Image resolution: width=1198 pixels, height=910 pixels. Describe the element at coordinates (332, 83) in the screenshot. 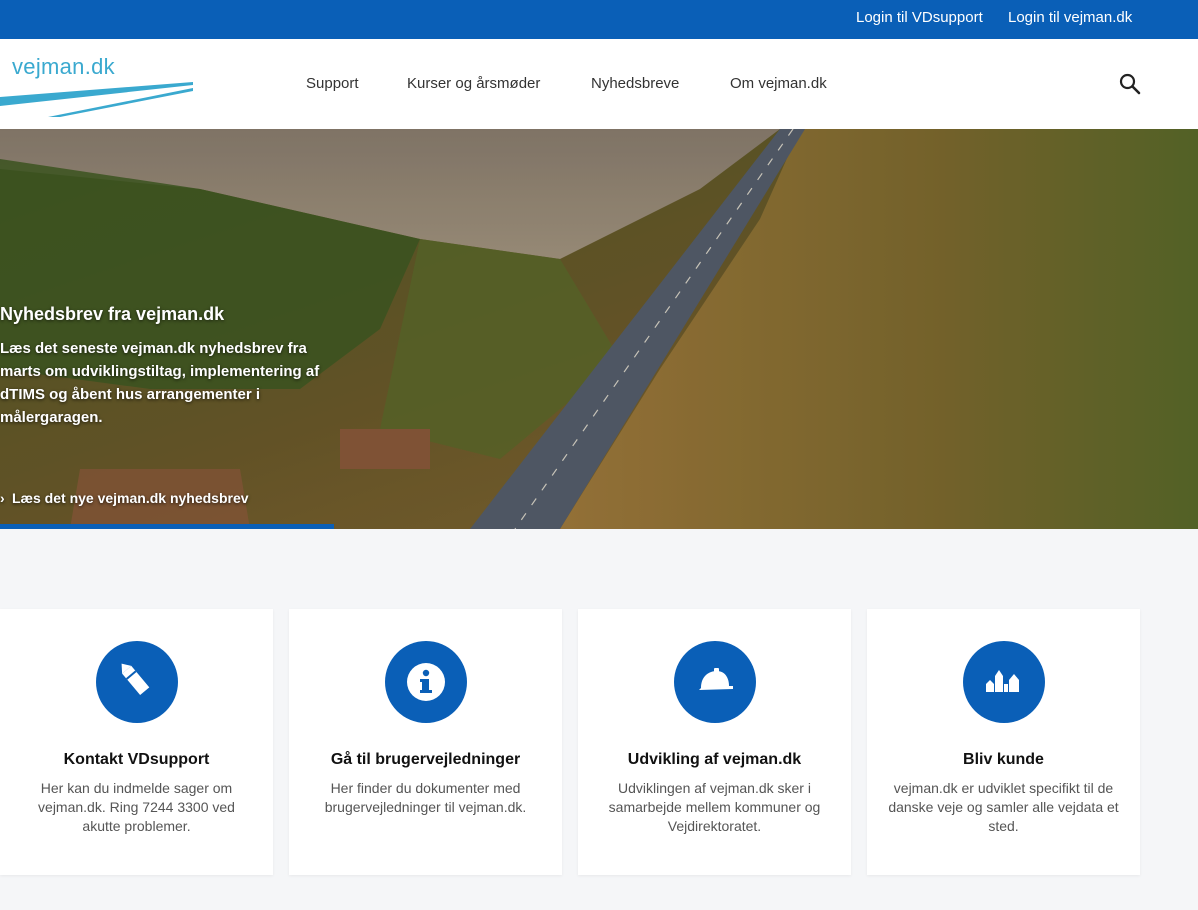

I see `nav-item-support: Support` at that location.